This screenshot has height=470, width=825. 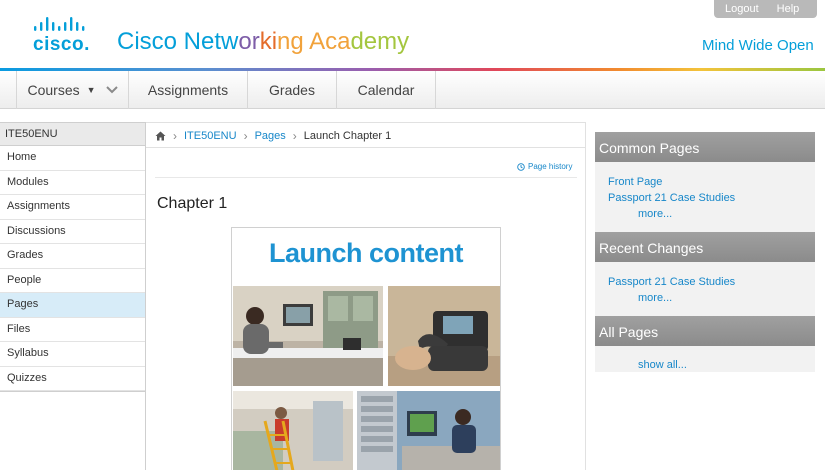 I want to click on caret-down-icon: ▼, so click(x=91, y=90).